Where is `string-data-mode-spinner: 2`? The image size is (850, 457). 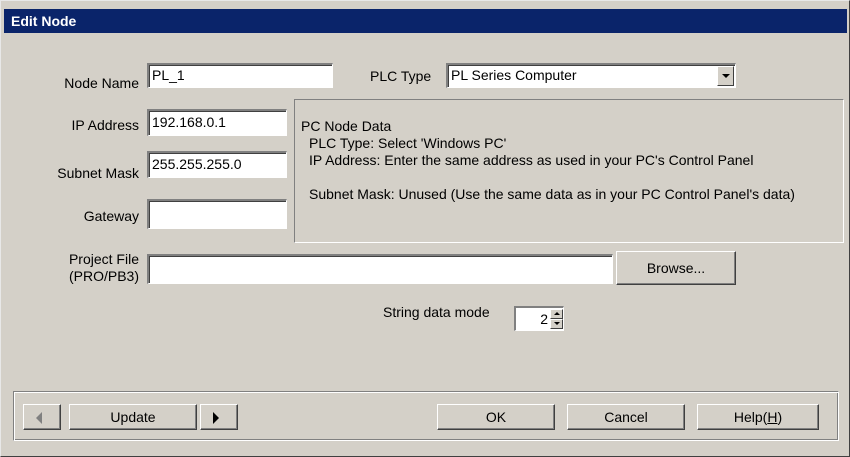 string-data-mode-spinner: 2 is located at coordinates (539, 318).